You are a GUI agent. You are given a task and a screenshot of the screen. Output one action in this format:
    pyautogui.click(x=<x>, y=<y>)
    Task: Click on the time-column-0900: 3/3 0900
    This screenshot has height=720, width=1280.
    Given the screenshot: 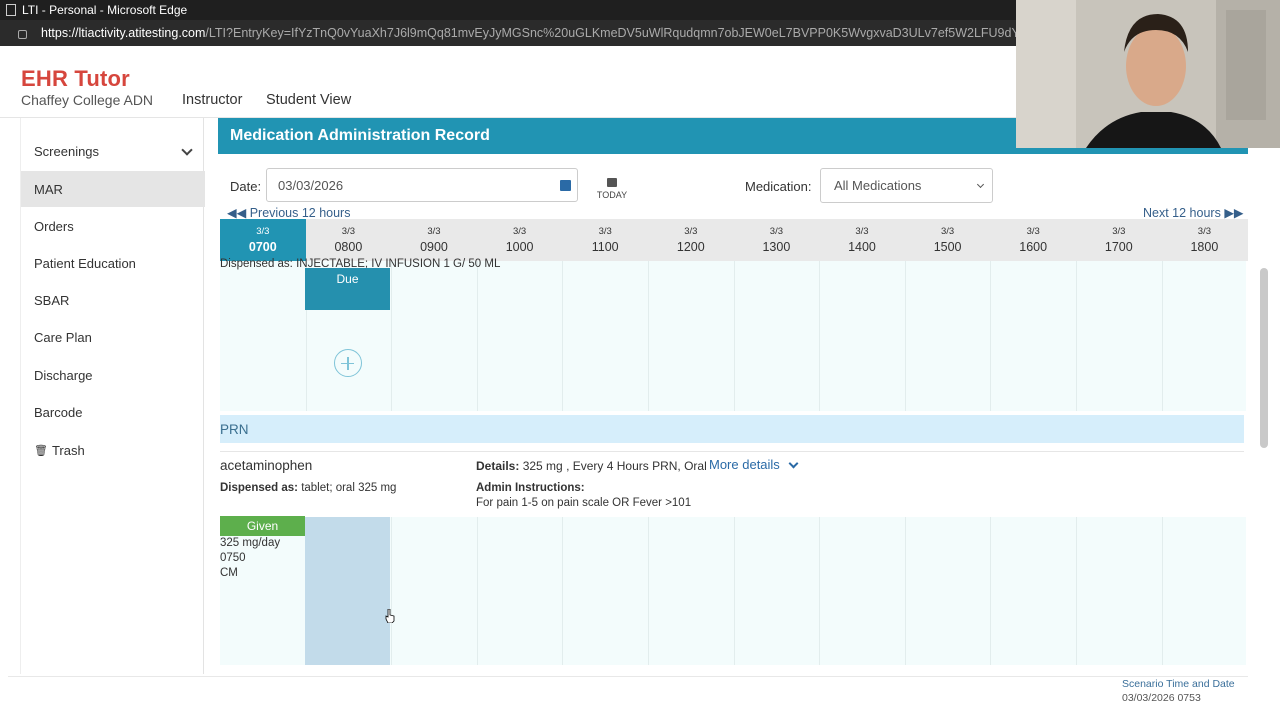 What is the action you would take?
    pyautogui.click(x=434, y=240)
    